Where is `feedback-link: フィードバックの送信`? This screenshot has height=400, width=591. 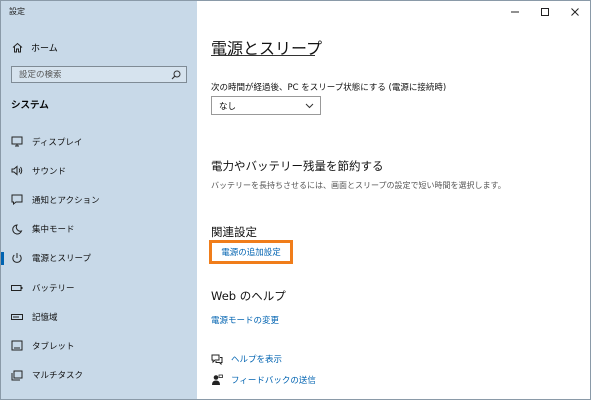
feedback-link: フィードバックの送信 is located at coordinates (263, 380).